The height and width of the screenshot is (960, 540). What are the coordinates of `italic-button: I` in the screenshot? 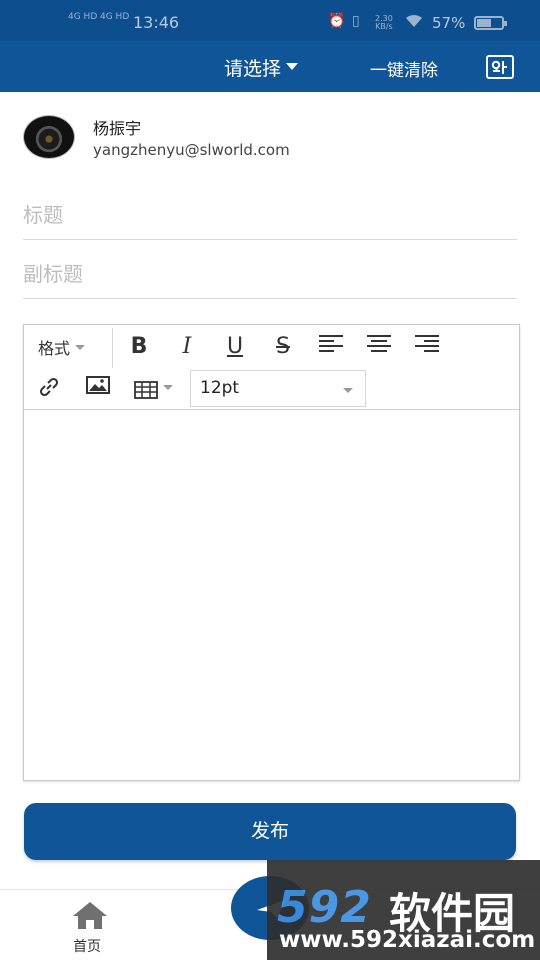 It's located at (187, 347).